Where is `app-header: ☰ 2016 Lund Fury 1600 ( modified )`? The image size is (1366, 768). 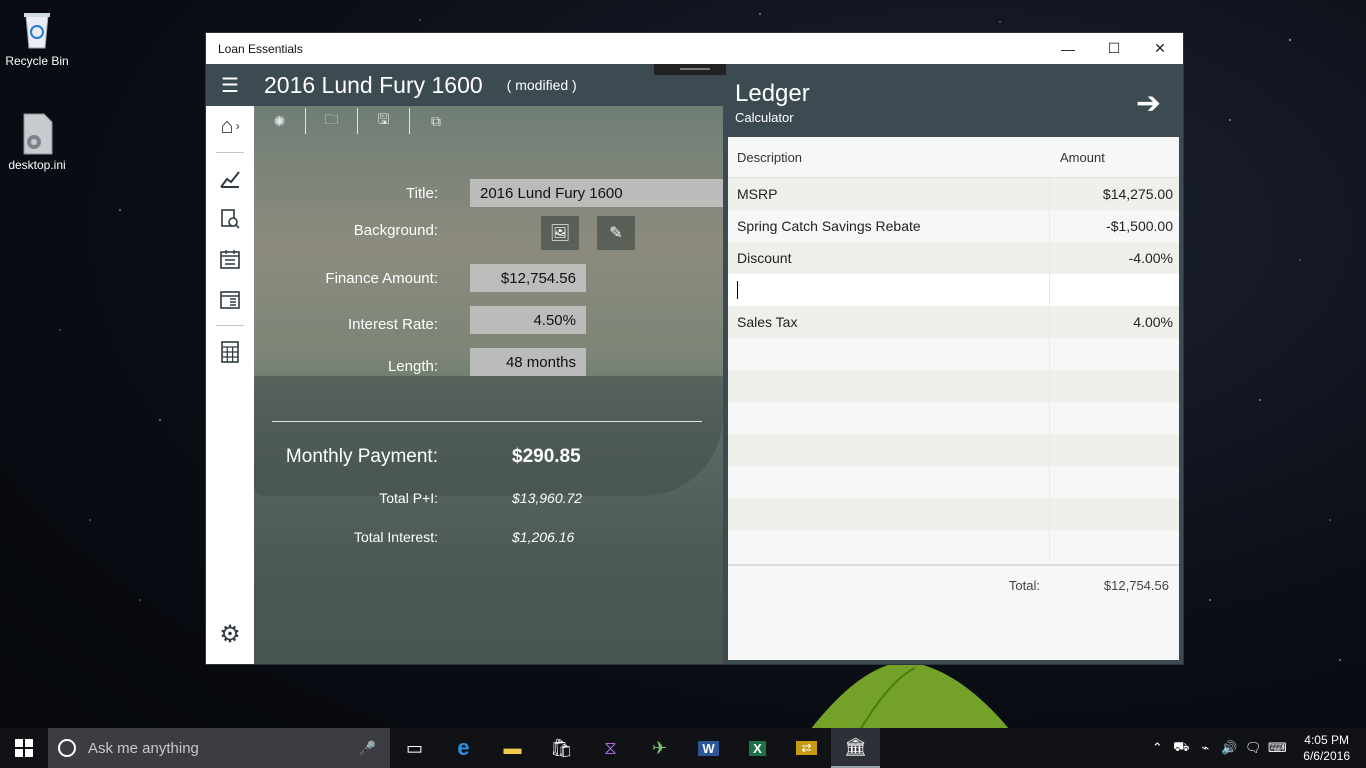
app-header: ☰ 2016 Lund Fury 1600 ( modified ) is located at coordinates (466, 85).